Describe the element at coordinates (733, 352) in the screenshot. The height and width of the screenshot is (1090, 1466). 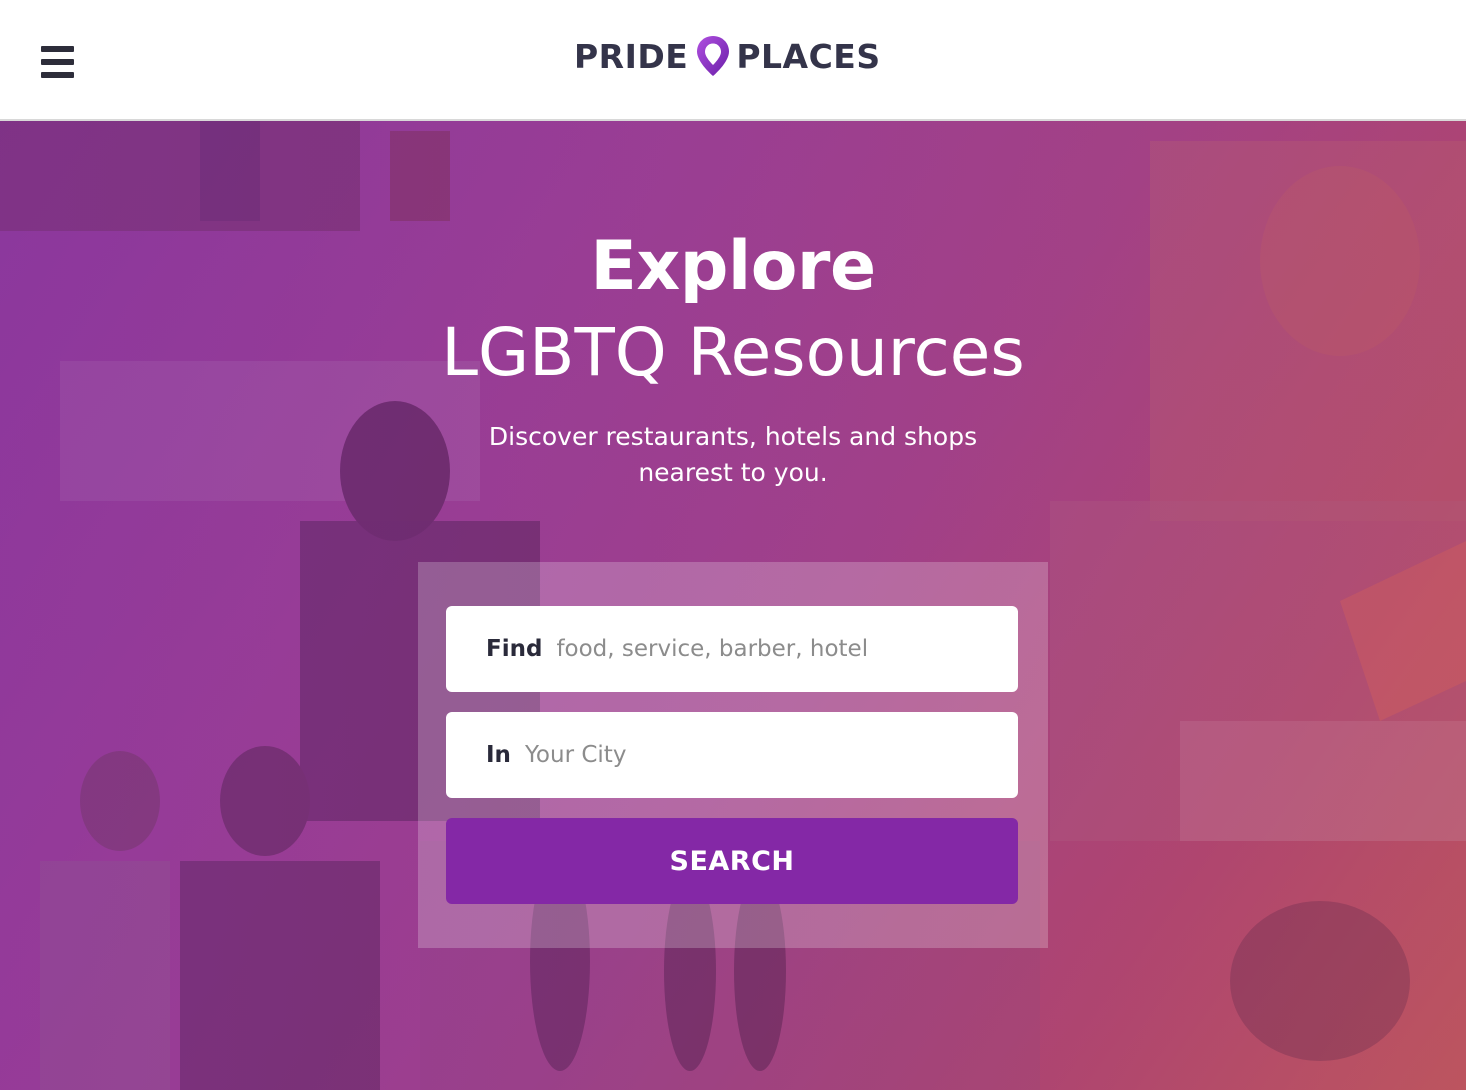
I see `hero-title-secondary: LGBTQ Resources` at that location.